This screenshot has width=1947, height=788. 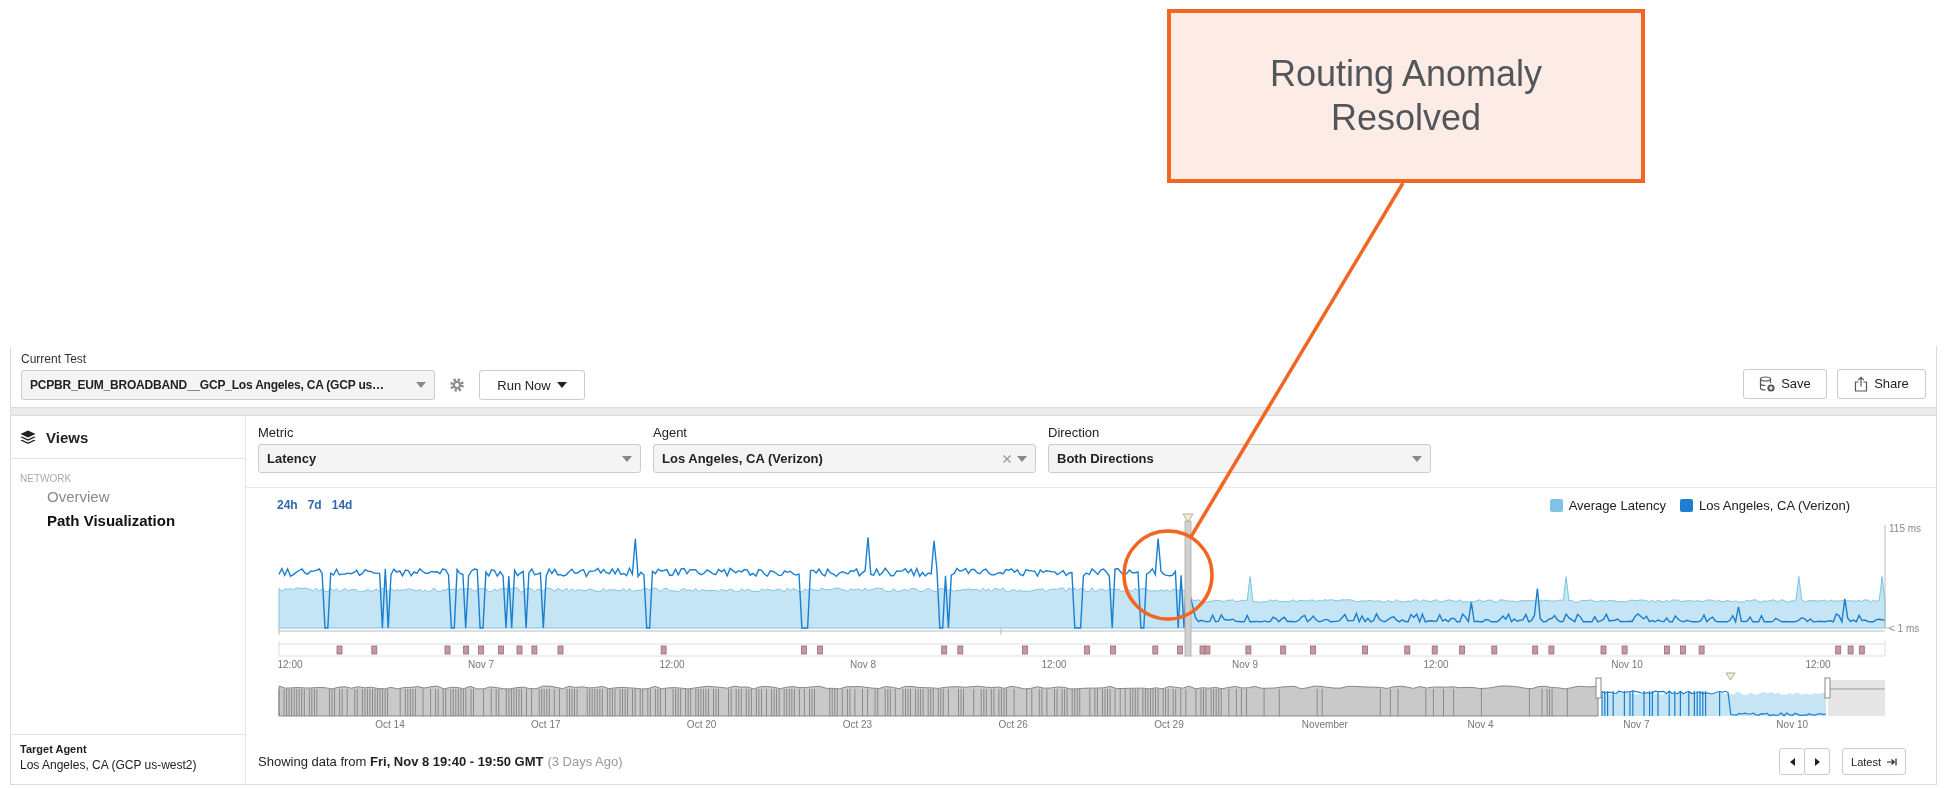 I want to click on axis-label: Oct 17, so click(x=546, y=724).